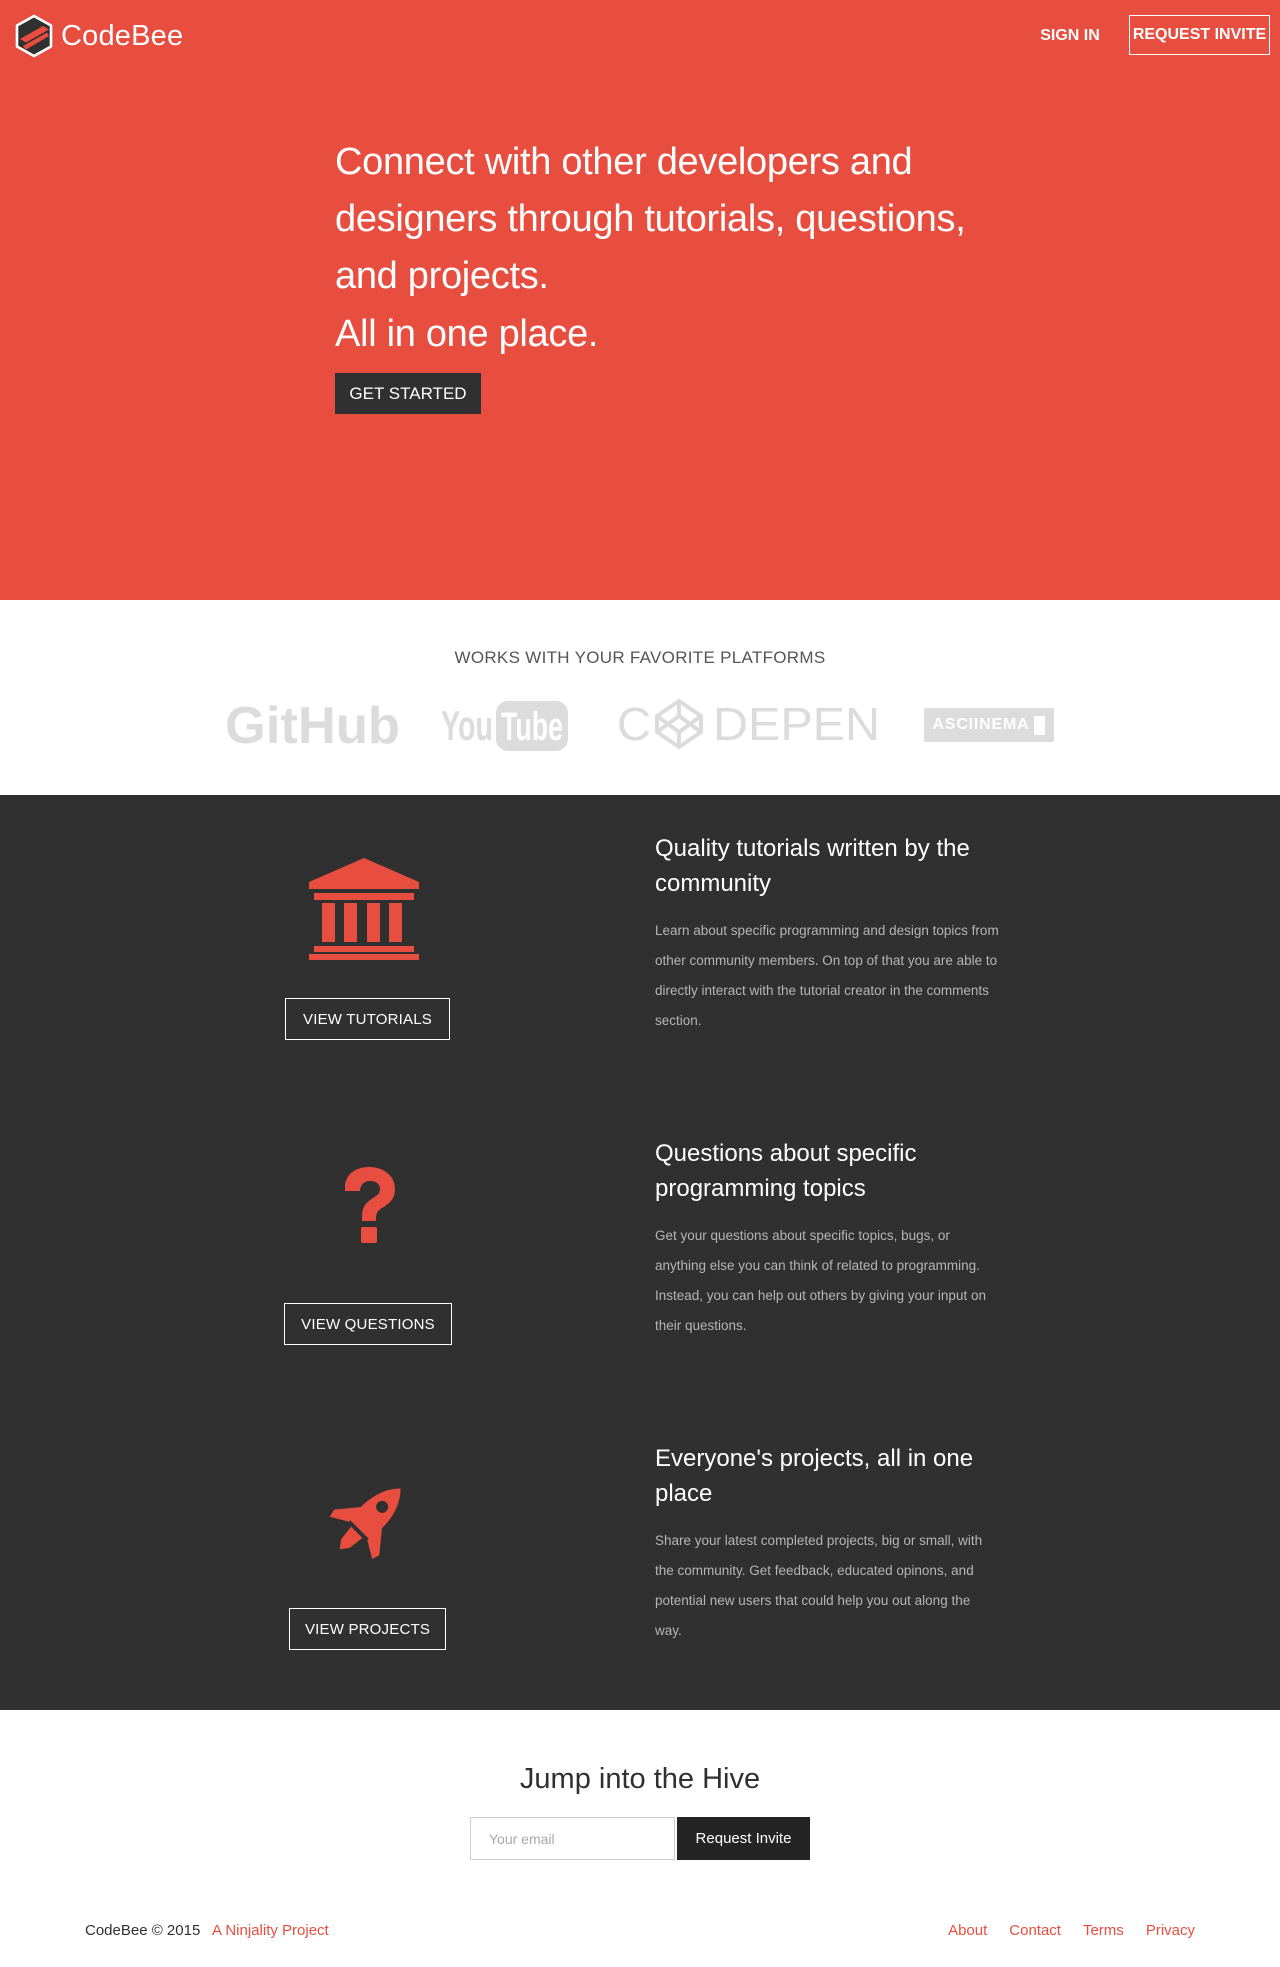 Image resolution: width=1280 pixels, height=1967 pixels. Describe the element at coordinates (1071, 1930) in the screenshot. I see `footer-nav: About Contact Terms Privacy` at that location.